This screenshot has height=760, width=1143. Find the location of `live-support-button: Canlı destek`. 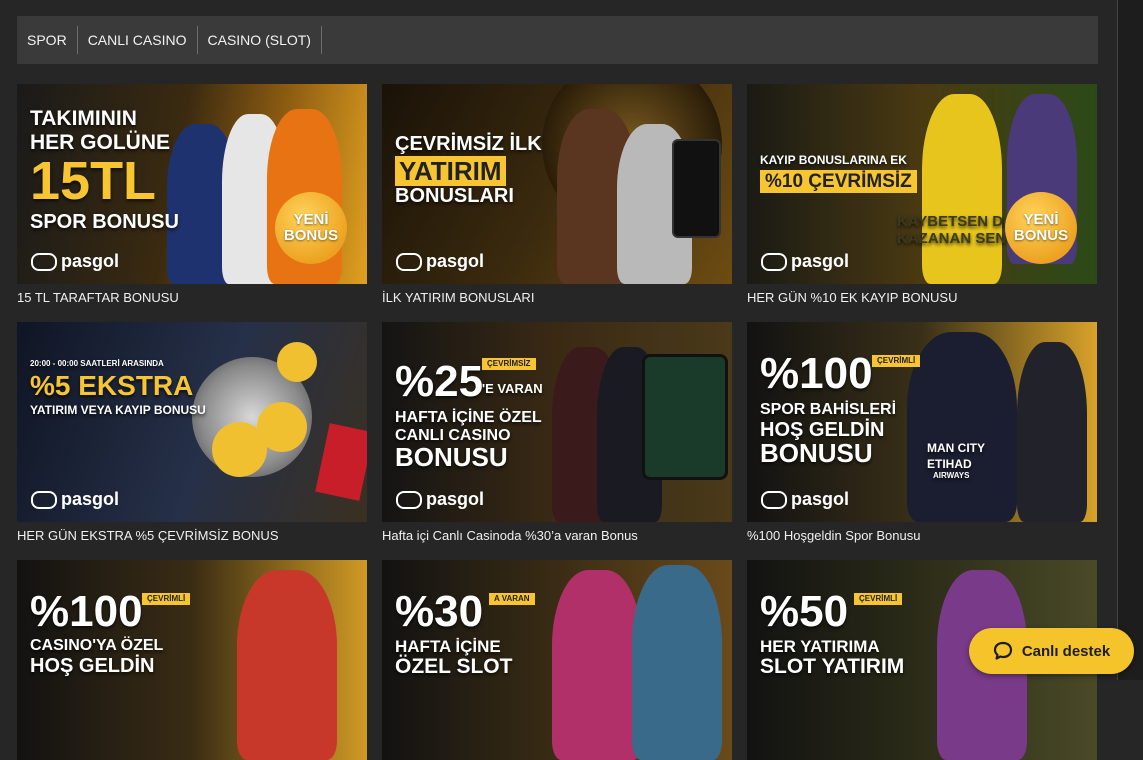

live-support-button: Canlı destek is located at coordinates (1051, 651).